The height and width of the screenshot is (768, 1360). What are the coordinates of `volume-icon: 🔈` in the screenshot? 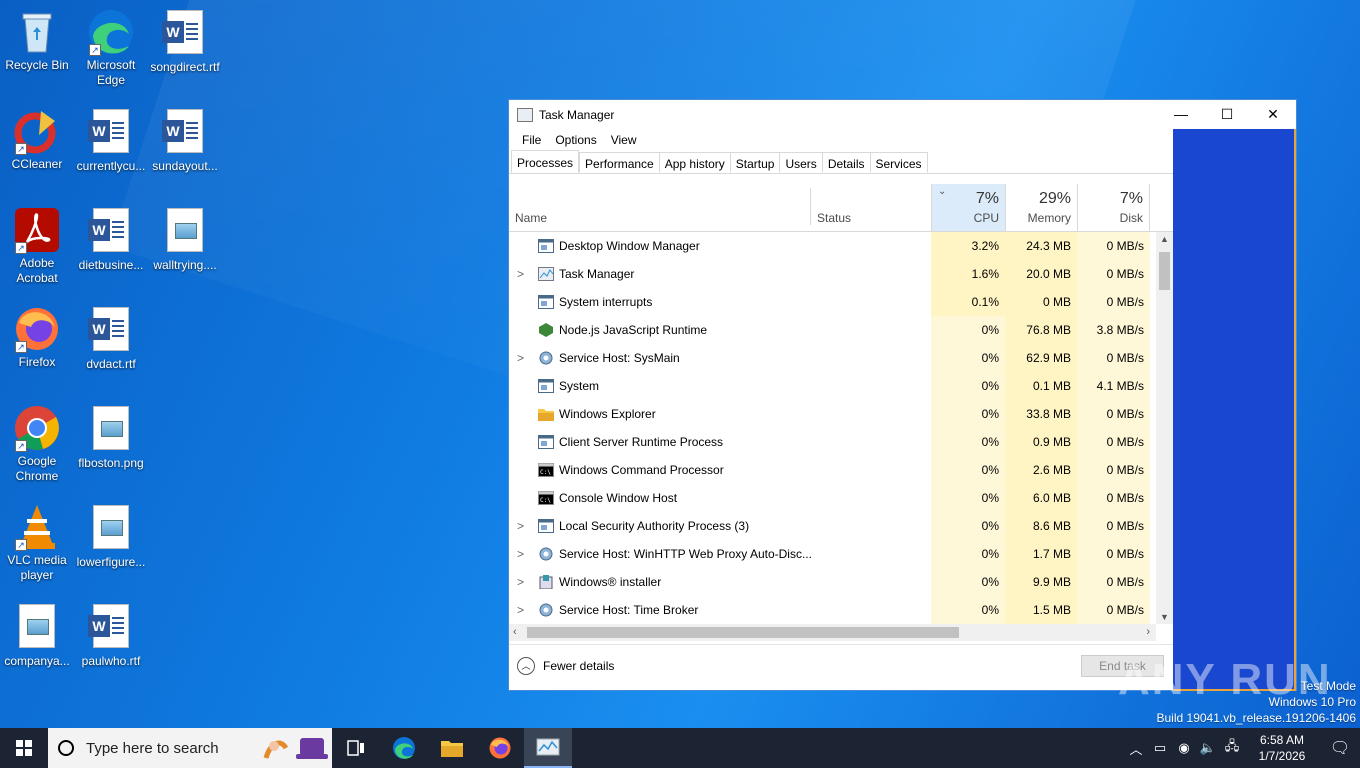 It's located at (1208, 748).